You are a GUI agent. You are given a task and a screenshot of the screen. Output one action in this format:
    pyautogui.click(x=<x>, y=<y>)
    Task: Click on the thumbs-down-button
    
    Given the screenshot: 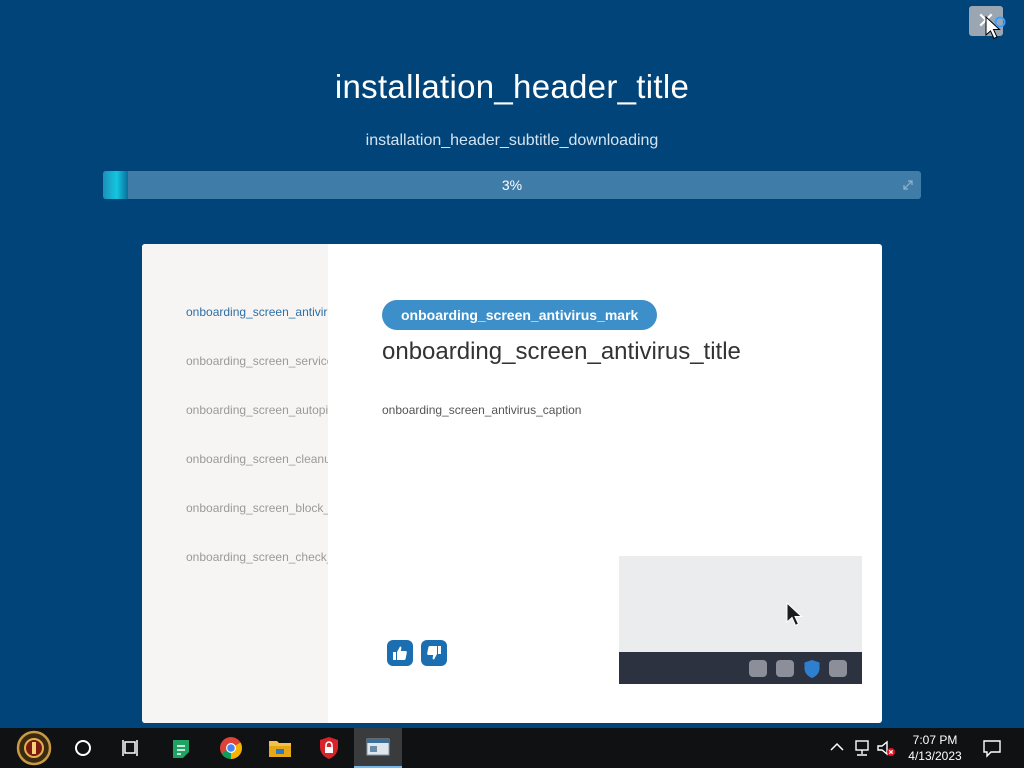 What is the action you would take?
    pyautogui.click(x=434, y=653)
    